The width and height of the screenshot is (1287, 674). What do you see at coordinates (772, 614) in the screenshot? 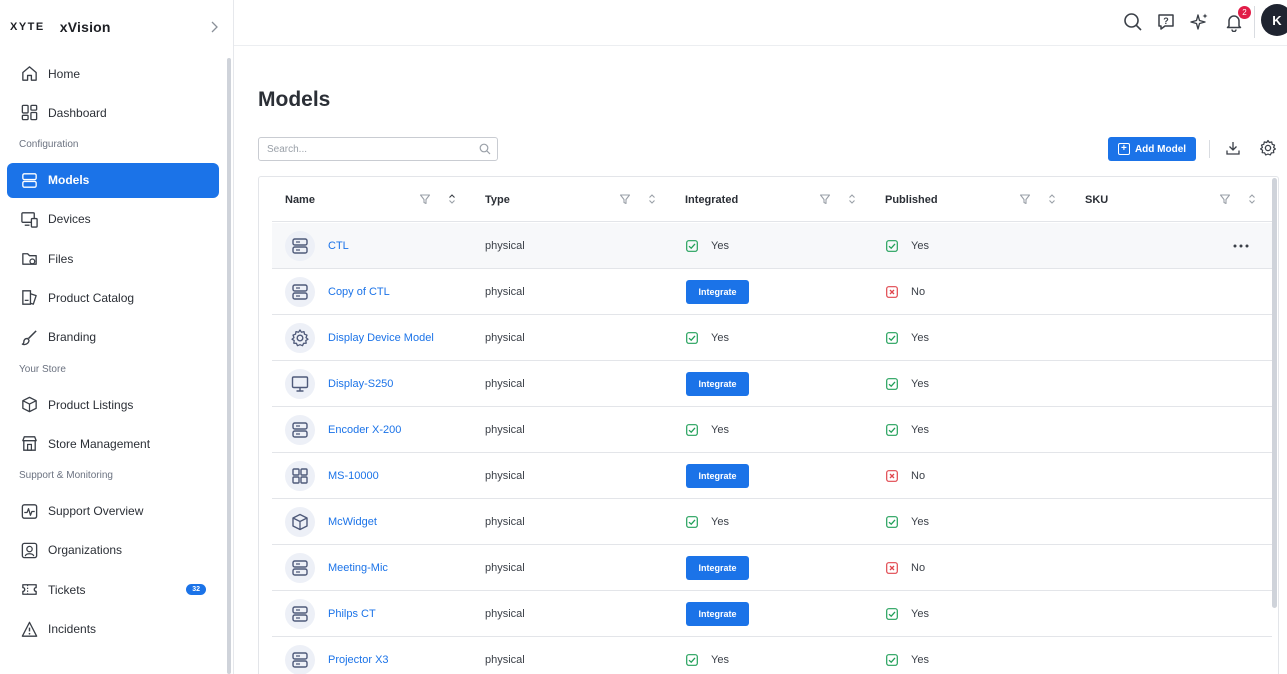
I see `table-row: Philps CT physical Integrate Yes` at bounding box center [772, 614].